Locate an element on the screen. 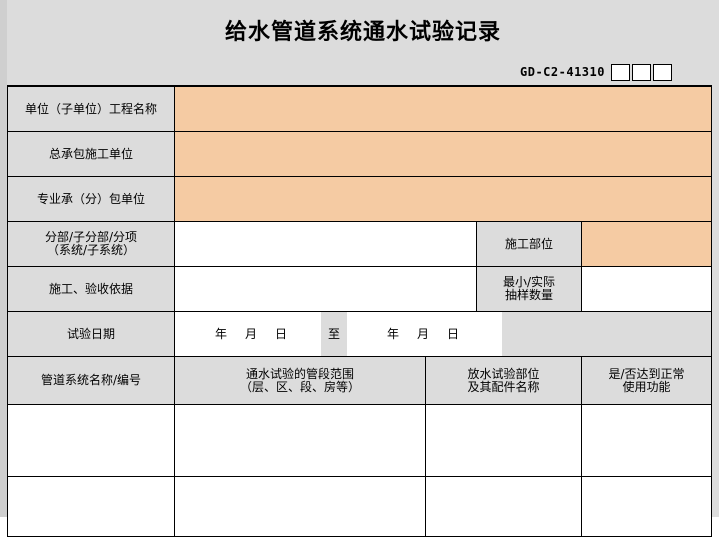 The height and width of the screenshot is (537, 719). row-division: 分部/子分部/分项 （系统/子系统） 施工部位 is located at coordinates (360, 244).